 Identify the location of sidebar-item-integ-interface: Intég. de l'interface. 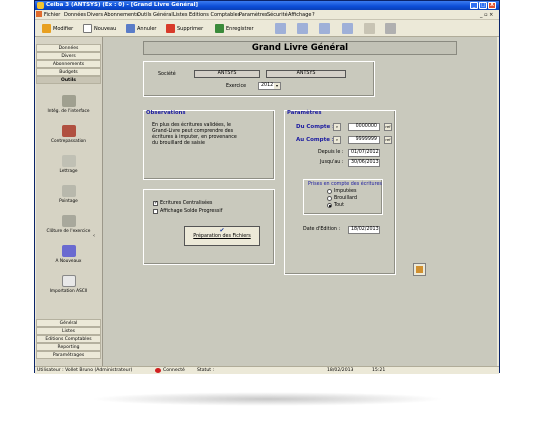
(68, 104).